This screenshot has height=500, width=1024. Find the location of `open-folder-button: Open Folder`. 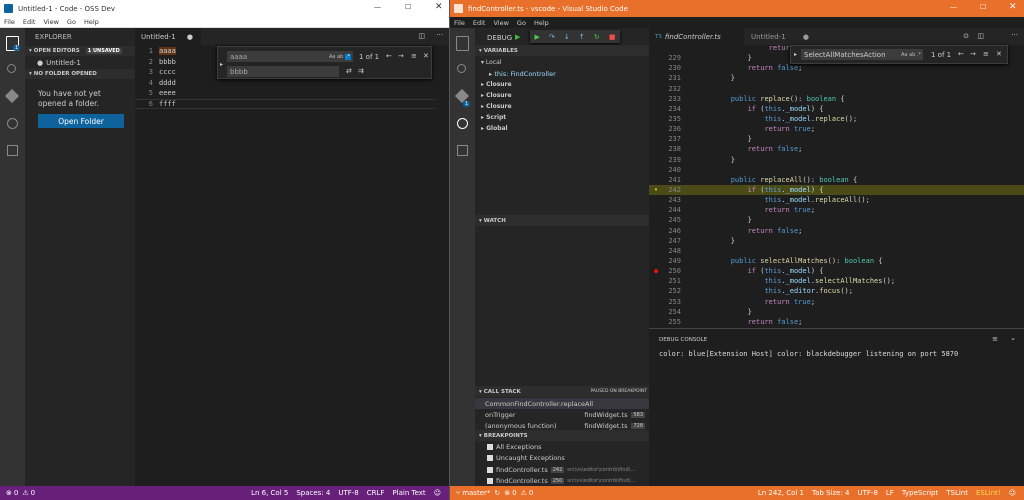

open-folder-button: Open Folder is located at coordinates (81, 121).